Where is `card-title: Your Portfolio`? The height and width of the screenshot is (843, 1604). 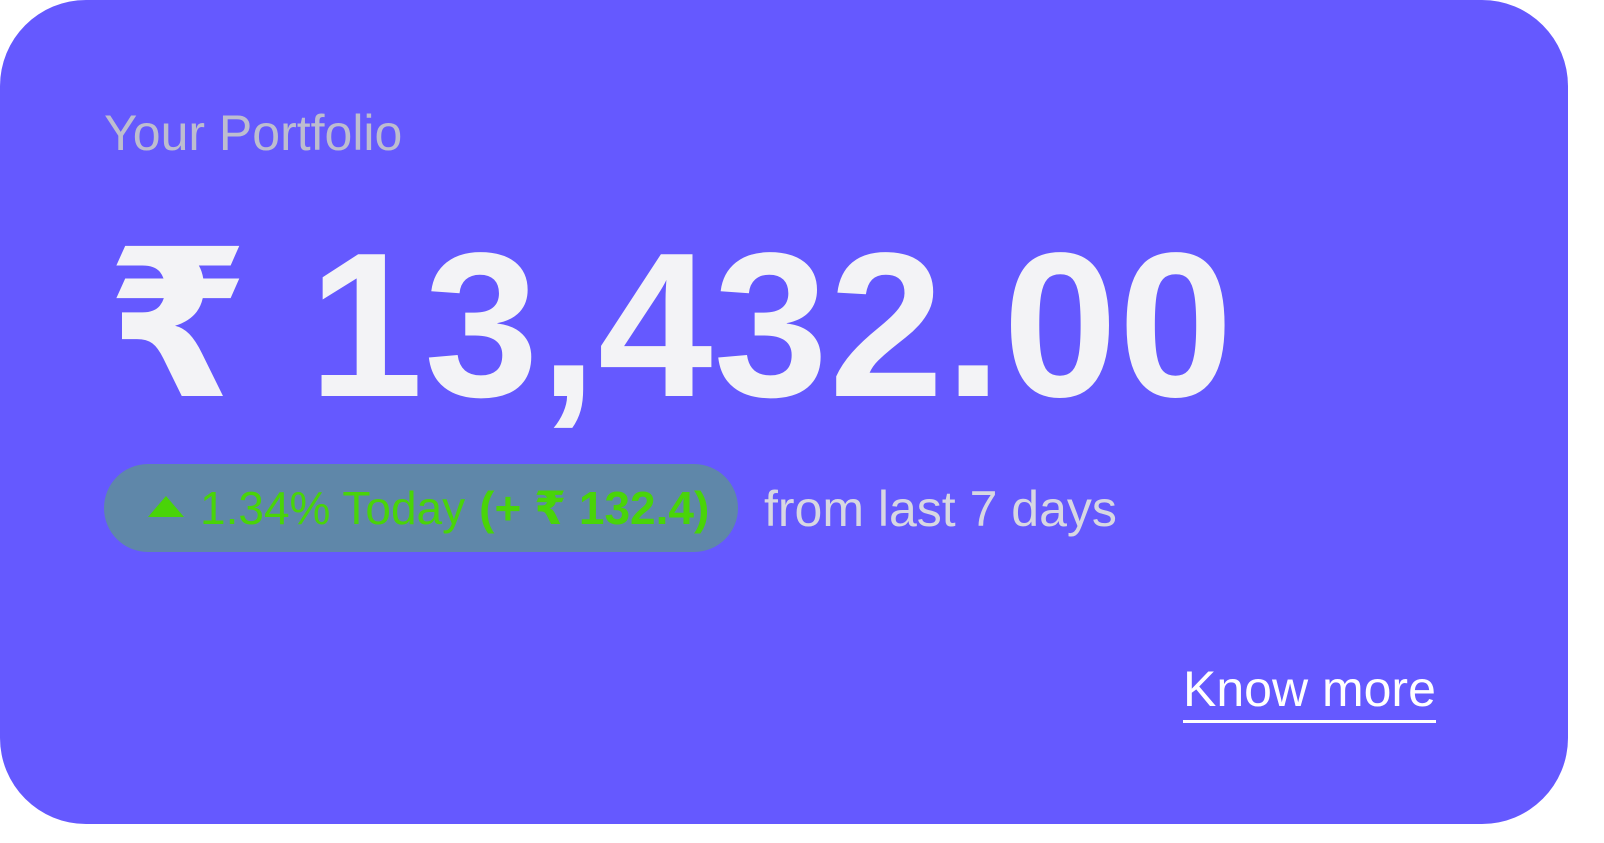 card-title: Your Portfolio is located at coordinates (253, 133).